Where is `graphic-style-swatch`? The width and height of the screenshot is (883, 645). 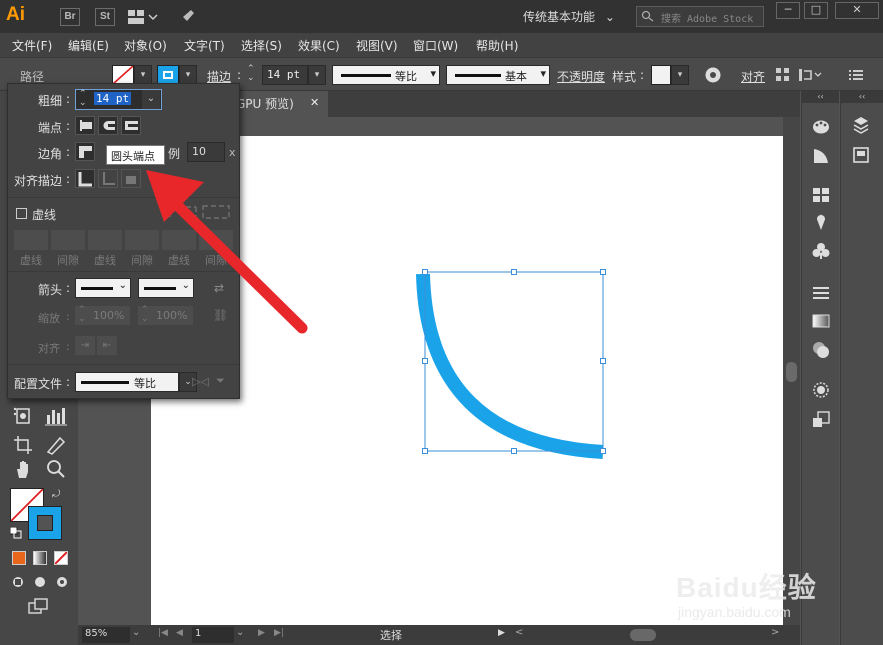
graphic-style-swatch is located at coordinates (661, 75).